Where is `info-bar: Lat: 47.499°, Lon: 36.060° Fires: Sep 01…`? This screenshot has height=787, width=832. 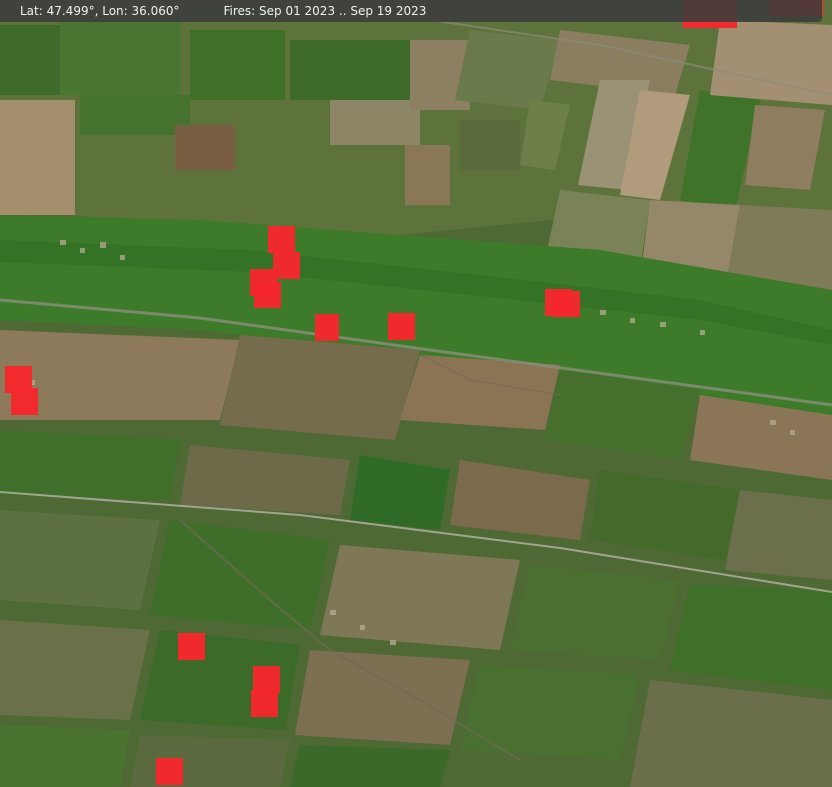
info-bar: Lat: 47.499°, Lon: 36.060° Fires: Sep 01… is located at coordinates (411, 11).